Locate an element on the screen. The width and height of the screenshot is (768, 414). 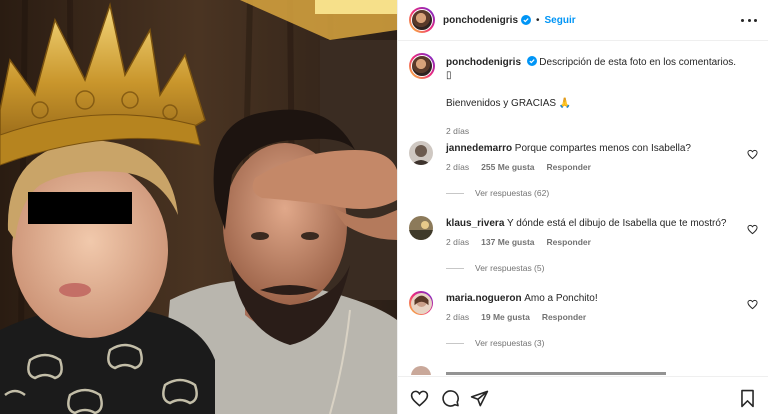
caption-avatar-image is located at coordinates (422, 66).